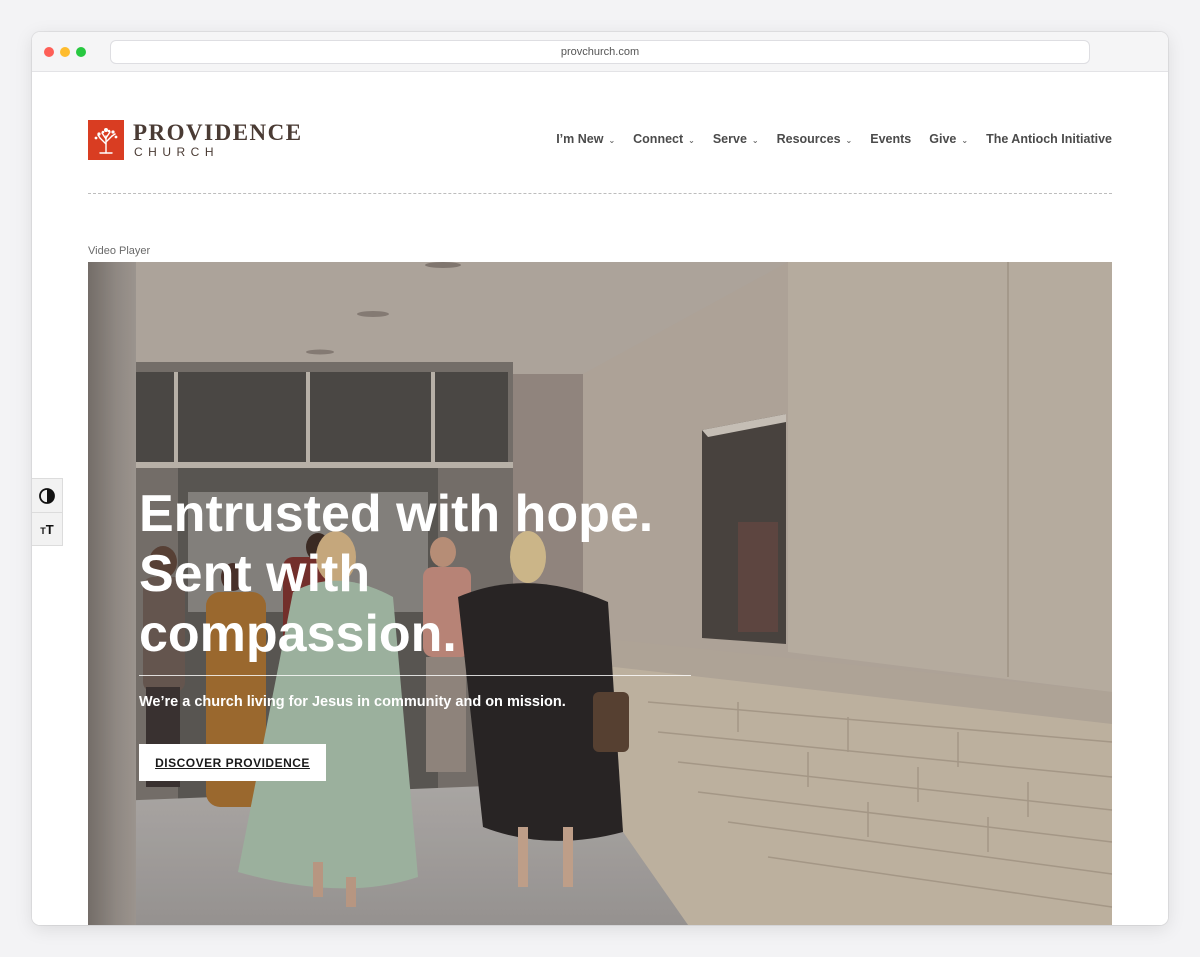  What do you see at coordinates (49, 52) in the screenshot?
I see `close-window-button` at bounding box center [49, 52].